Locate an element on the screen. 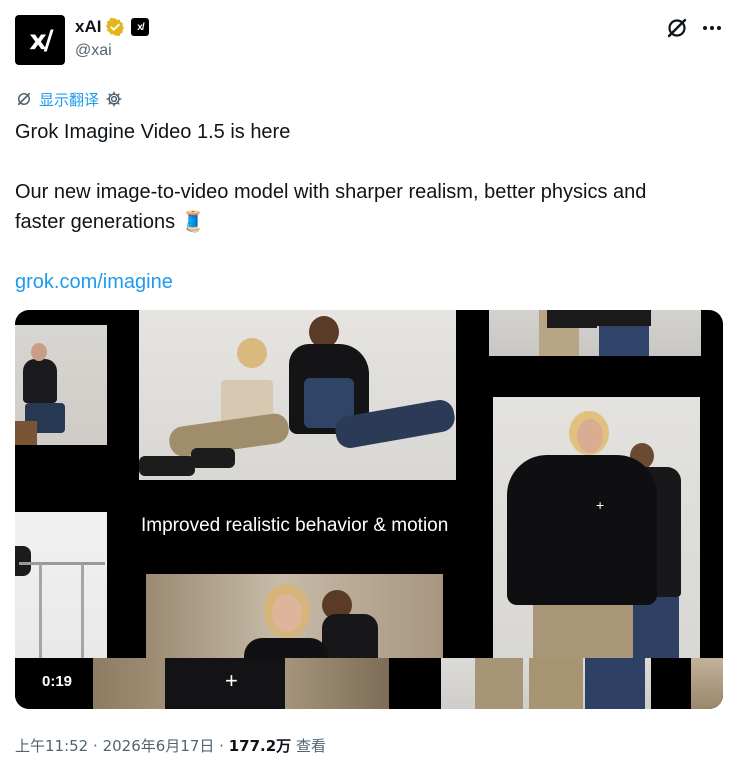 This screenshot has height=764, width=738. video-caption: Improved realistic behavior & motion is located at coordinates (295, 525).